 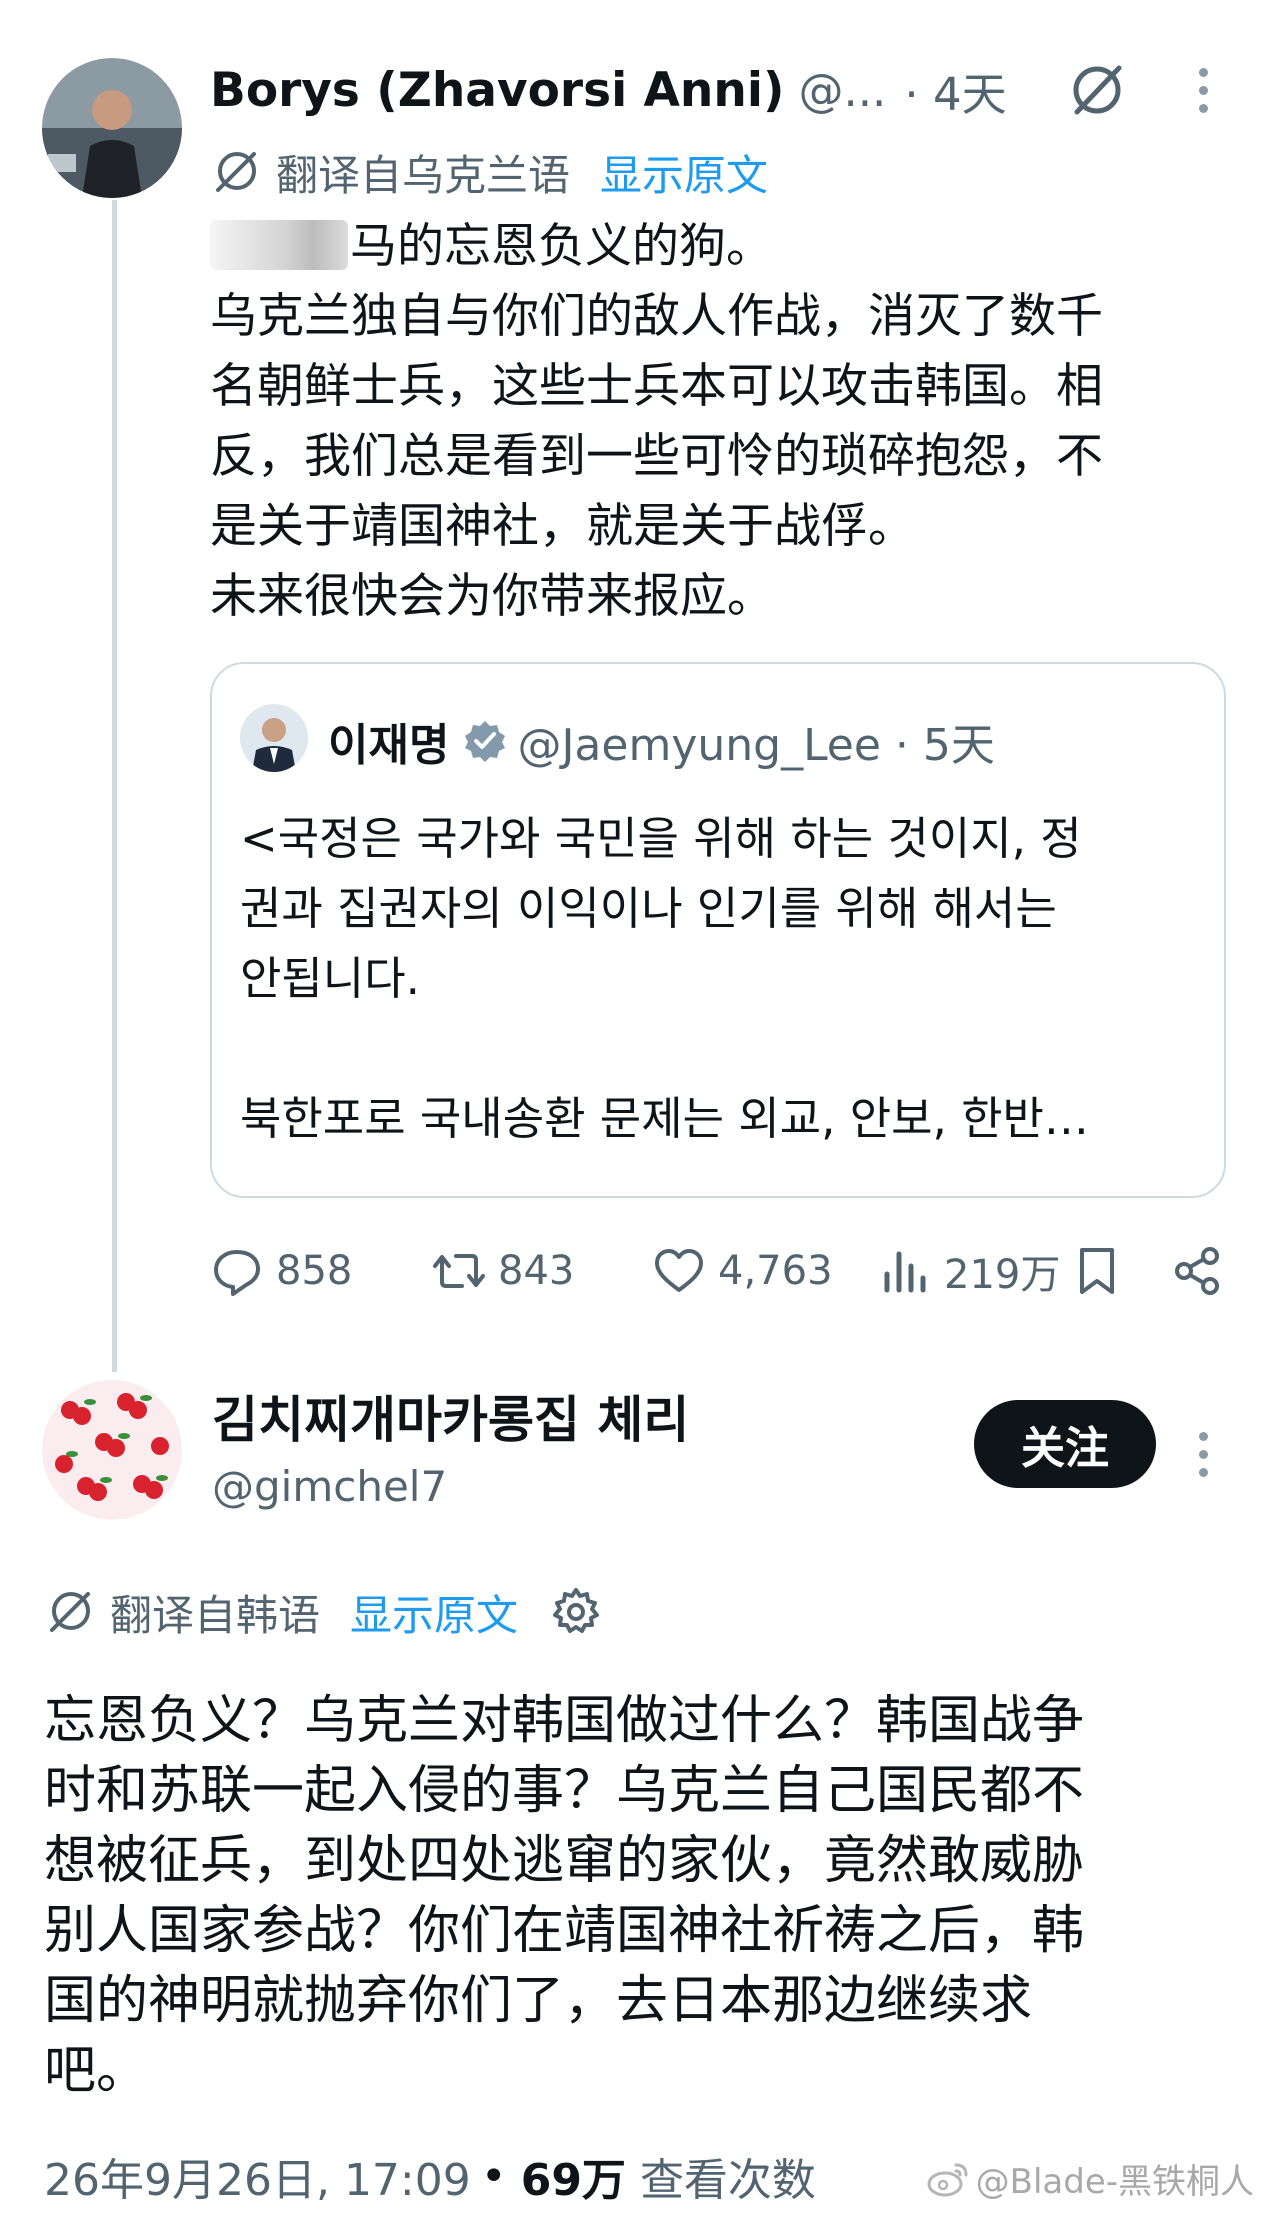 I want to click on post-time: · 4天, so click(x=955, y=90).